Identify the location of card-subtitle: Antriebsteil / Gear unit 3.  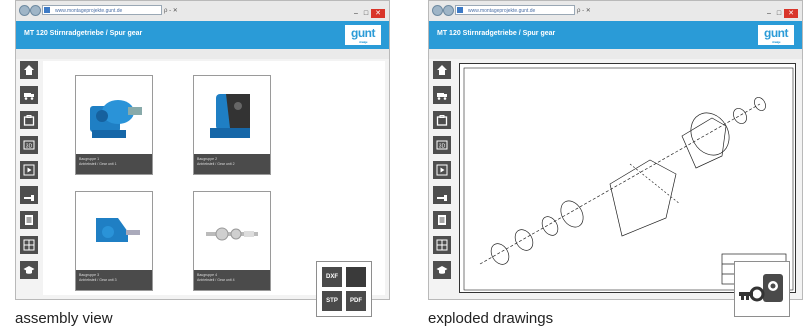
(98, 280).